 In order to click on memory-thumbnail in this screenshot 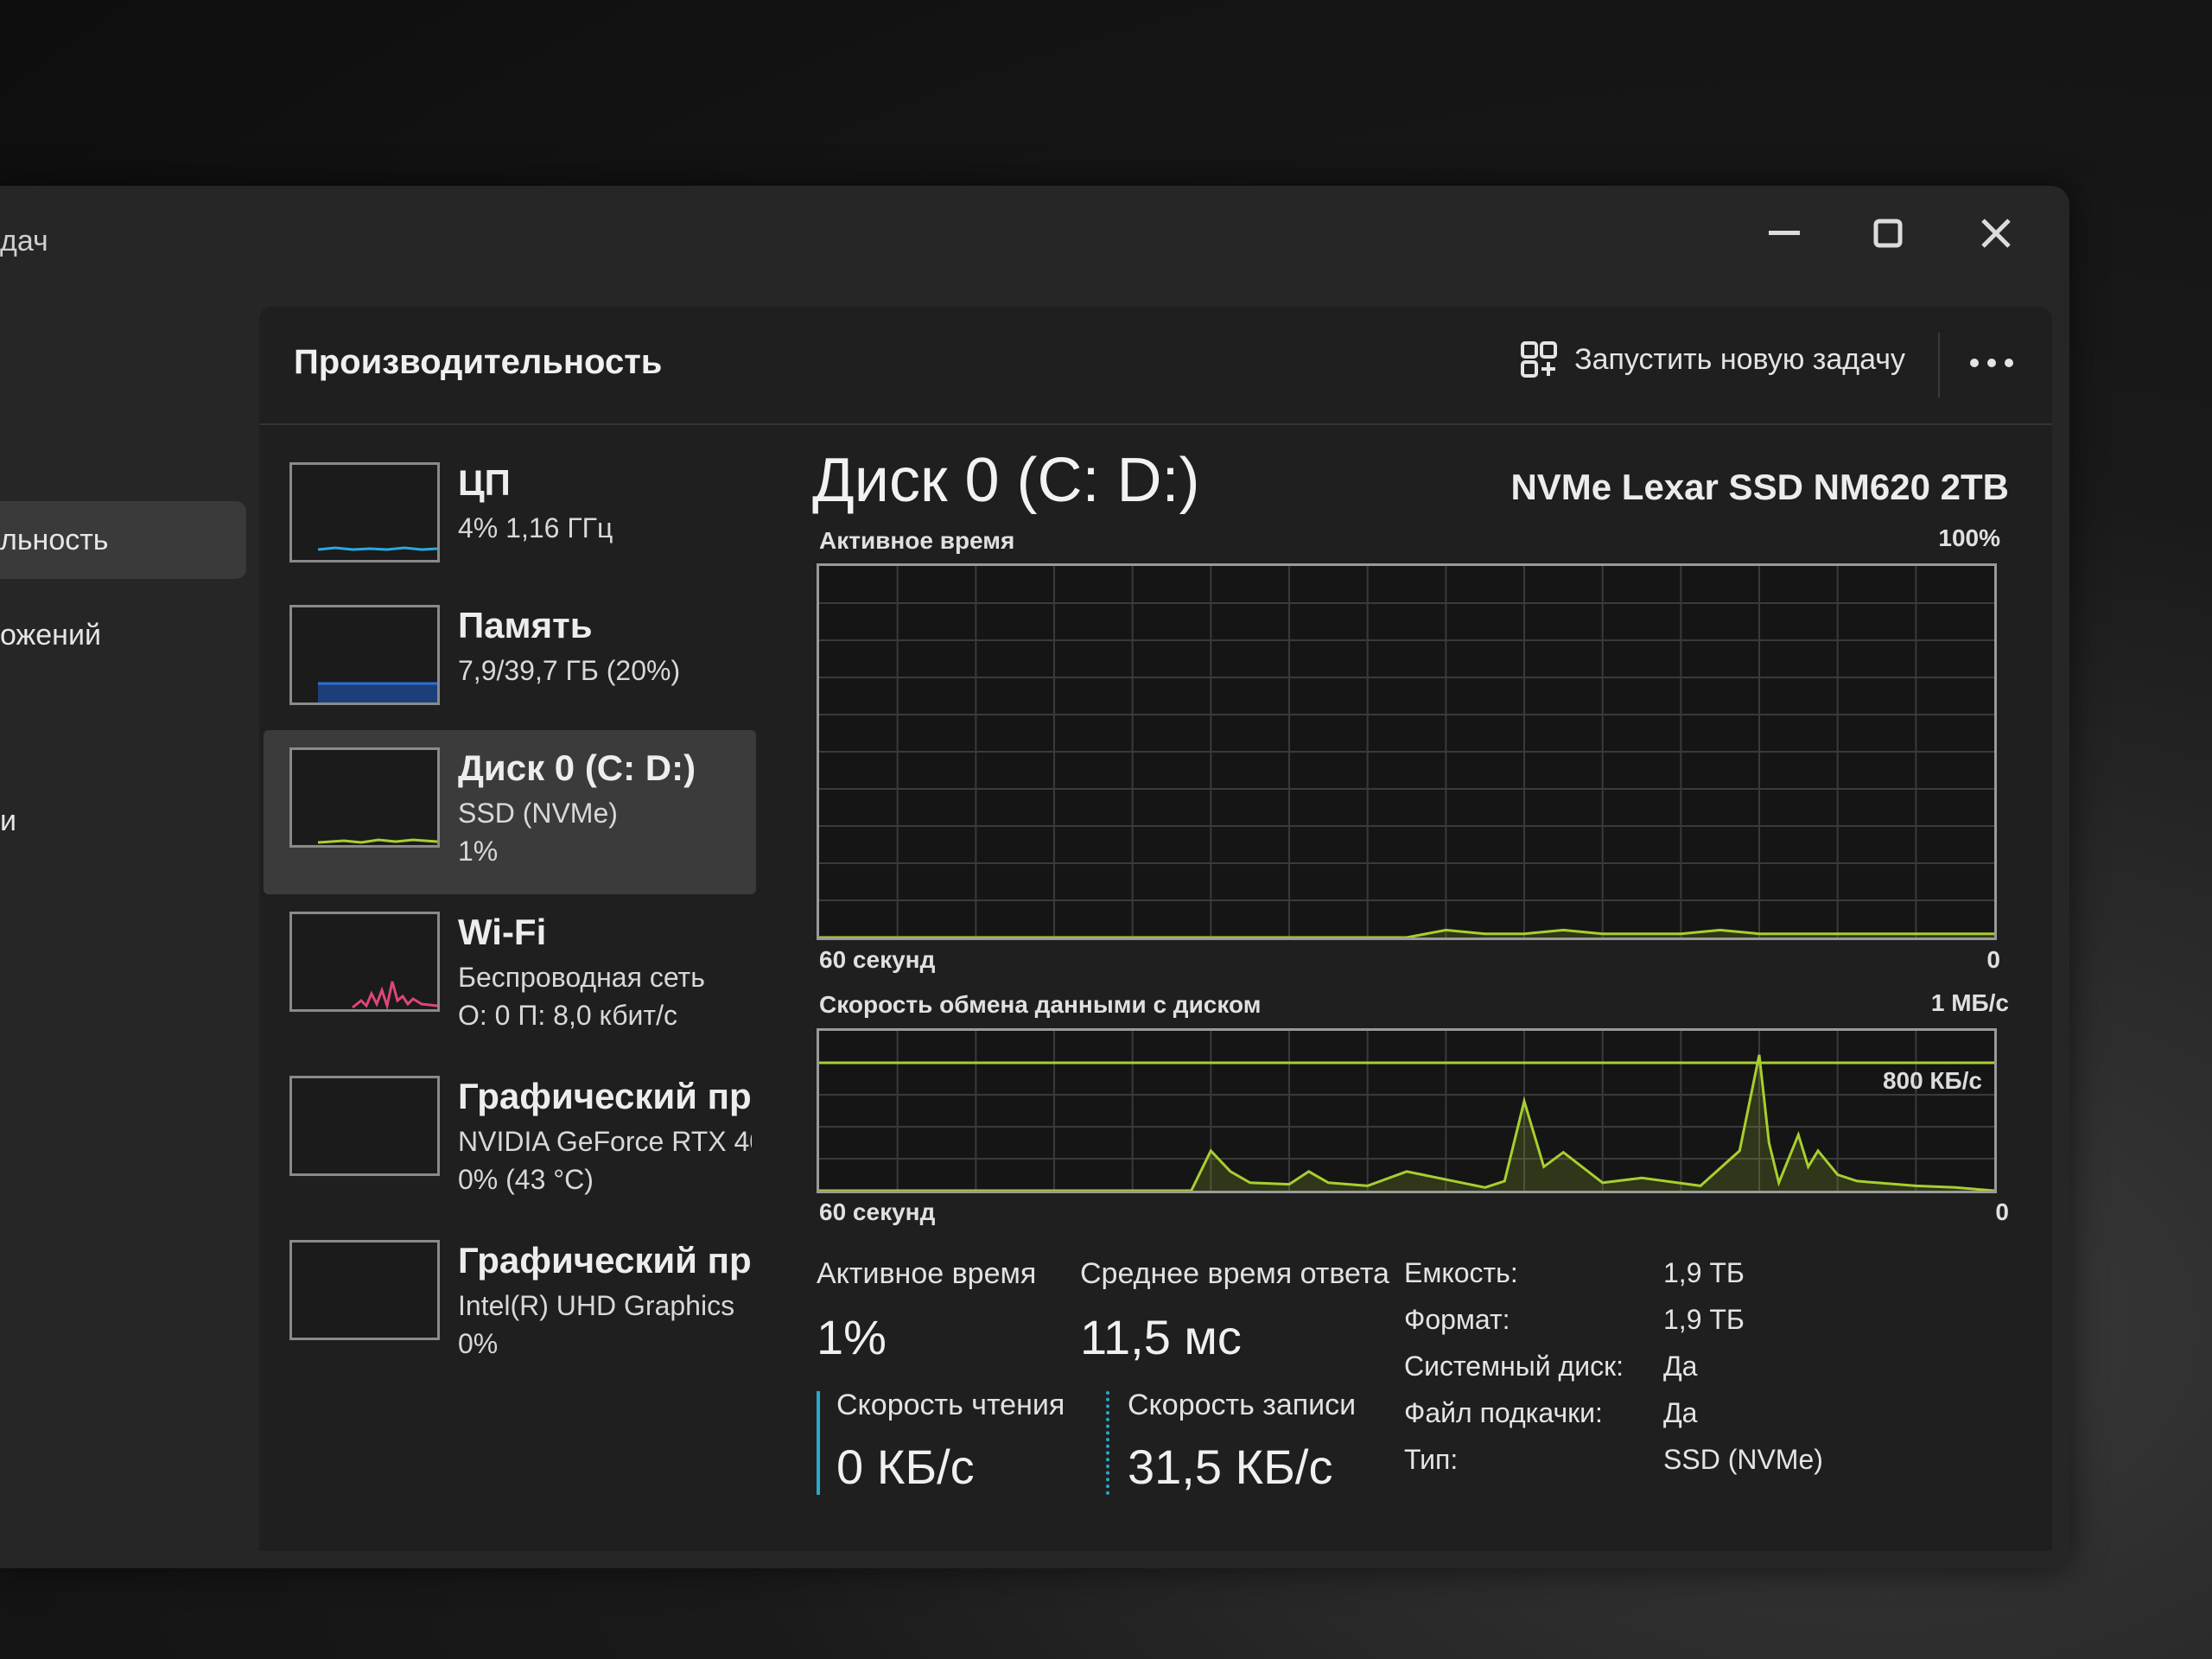, I will do `click(364, 655)`.